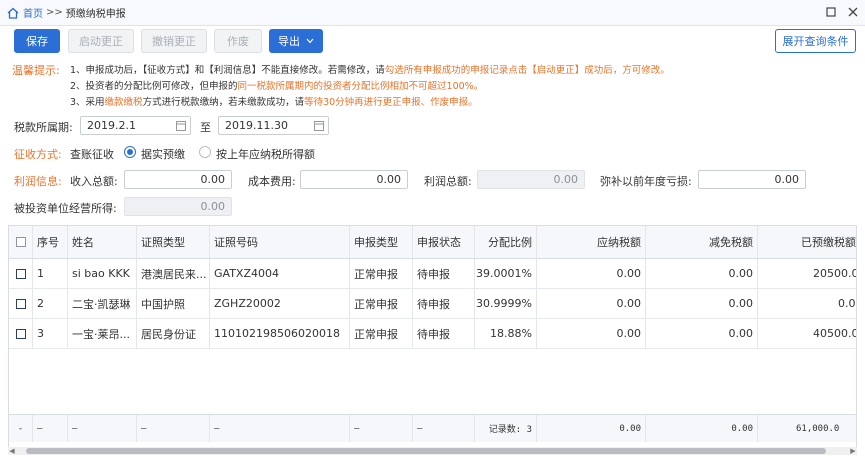 This screenshot has width=865, height=458. Describe the element at coordinates (272, 181) in the screenshot. I see `cost-label: 成本费用:` at that location.